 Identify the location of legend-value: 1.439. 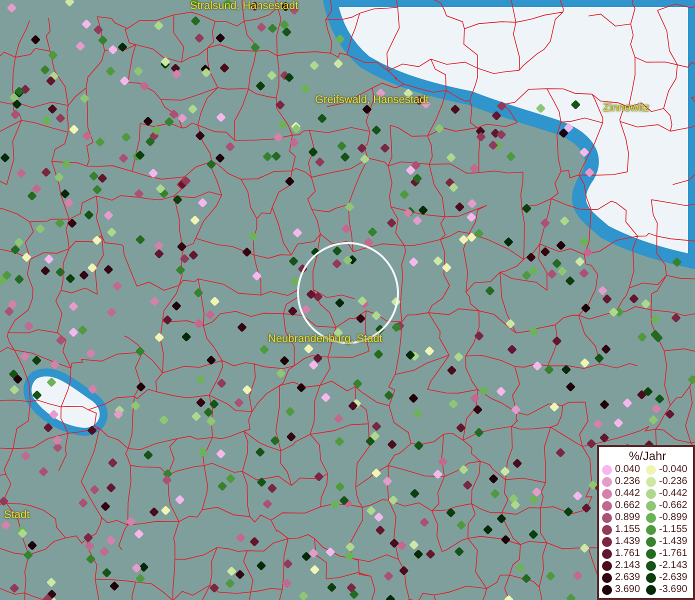
(627, 542).